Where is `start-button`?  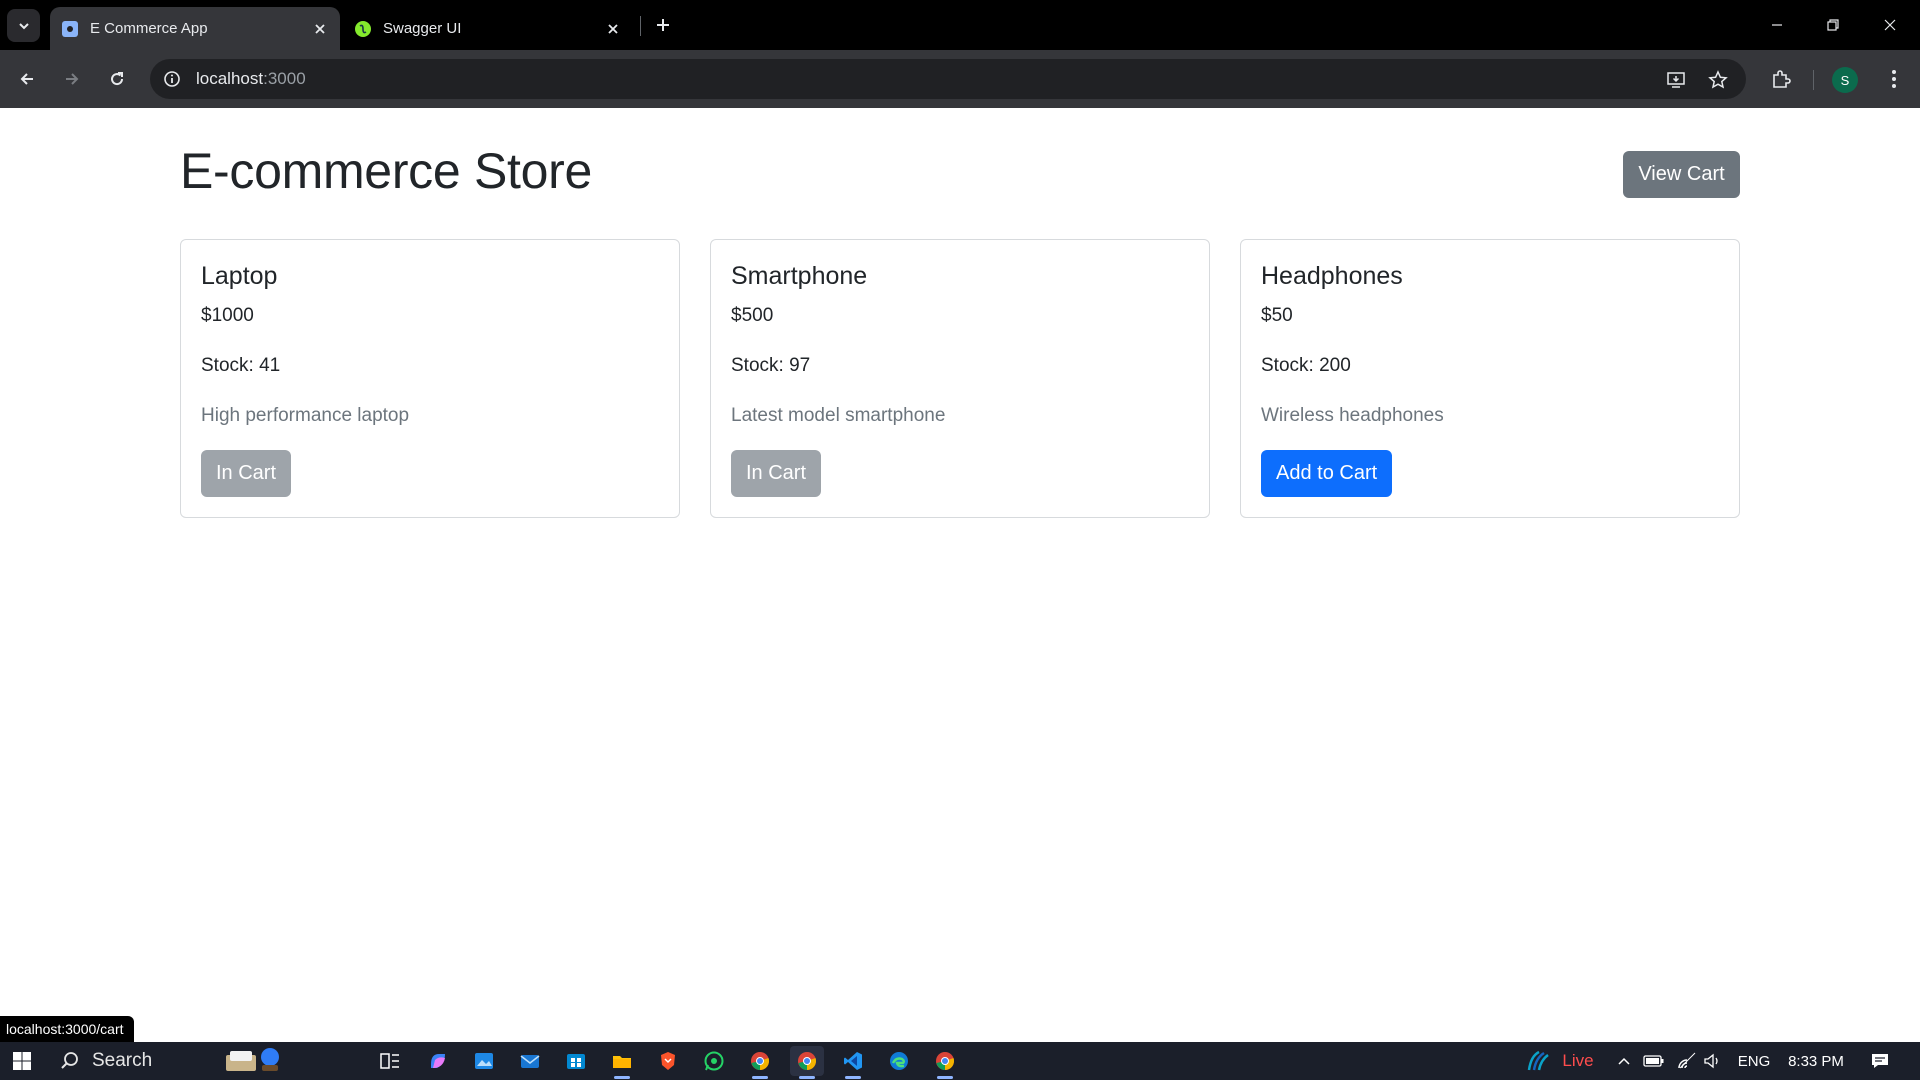 start-button is located at coordinates (22, 1061).